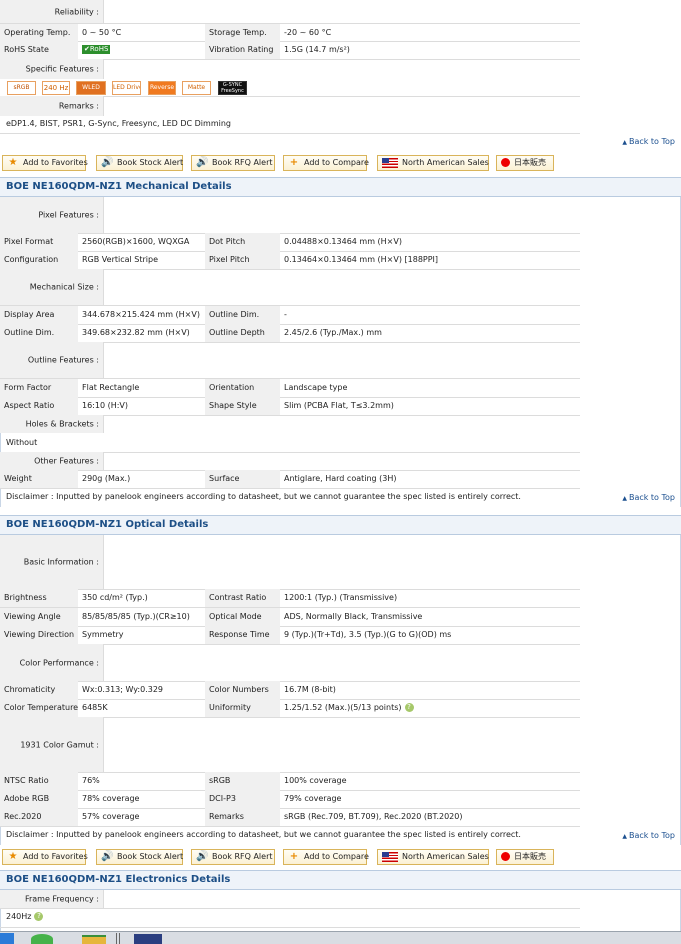 This screenshot has height=944, width=681. What do you see at coordinates (76, 12) in the screenshot?
I see `reliability-header: Reliability :` at bounding box center [76, 12].